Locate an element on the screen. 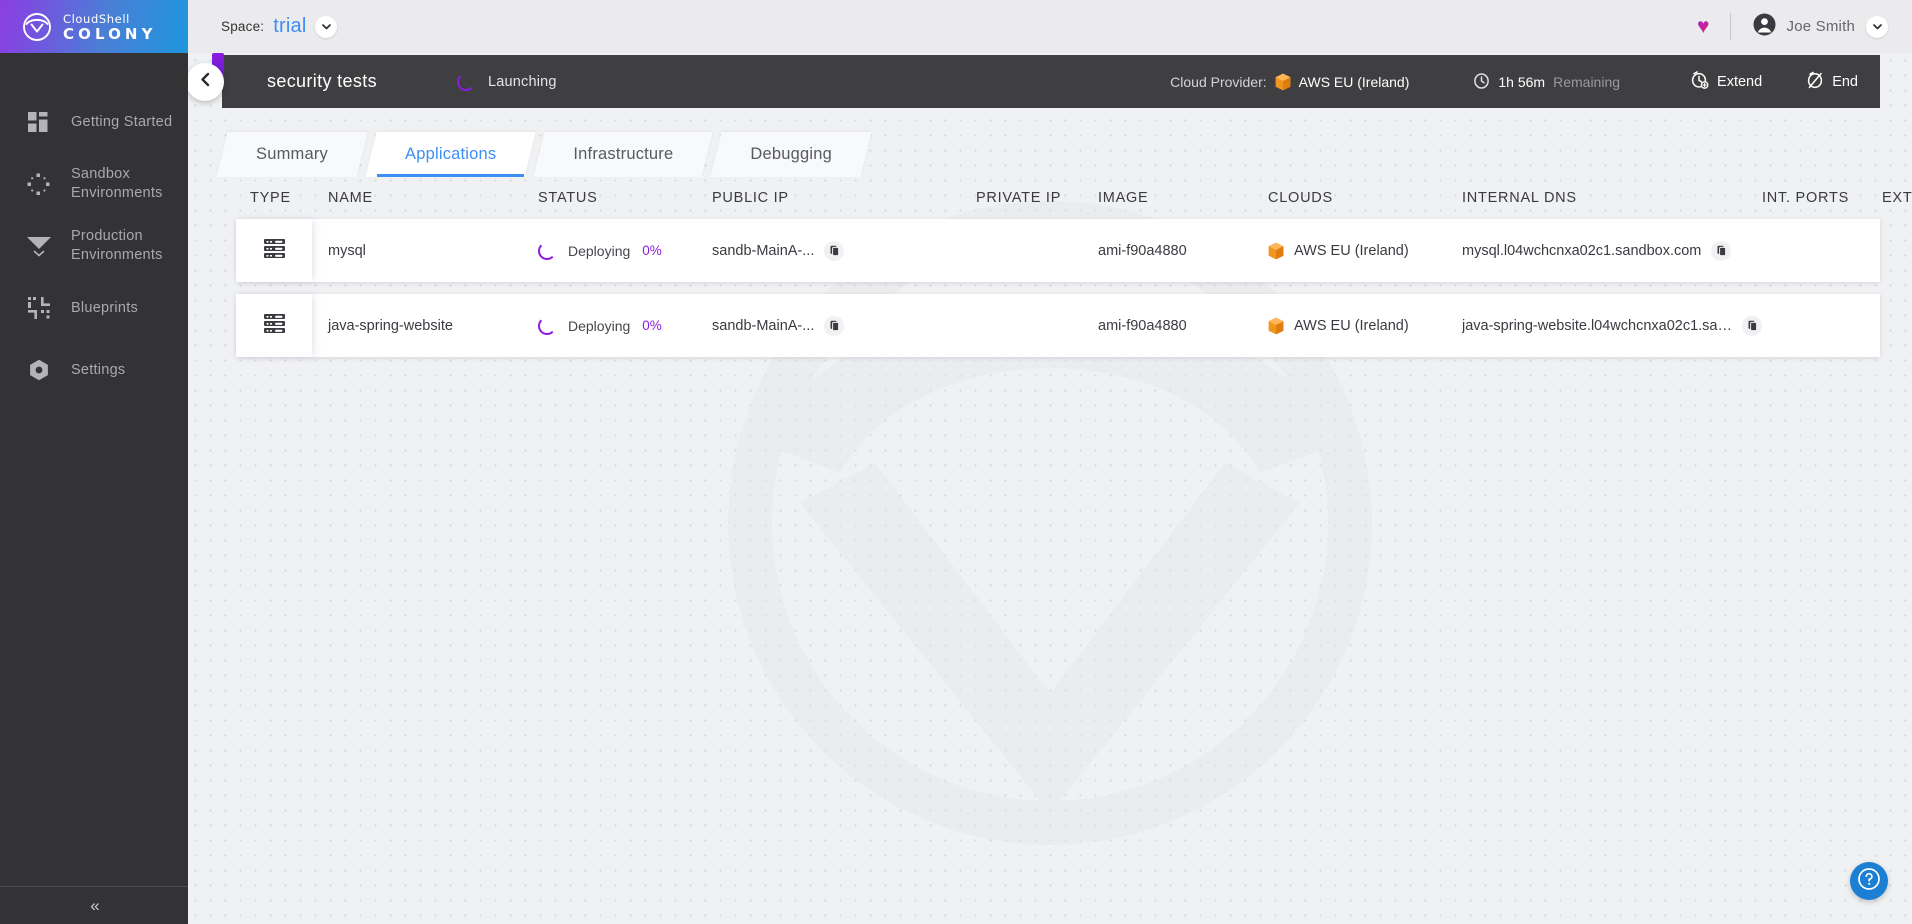 The width and height of the screenshot is (1912, 924). sidebar-item-label: Blueprints is located at coordinates (104, 307).